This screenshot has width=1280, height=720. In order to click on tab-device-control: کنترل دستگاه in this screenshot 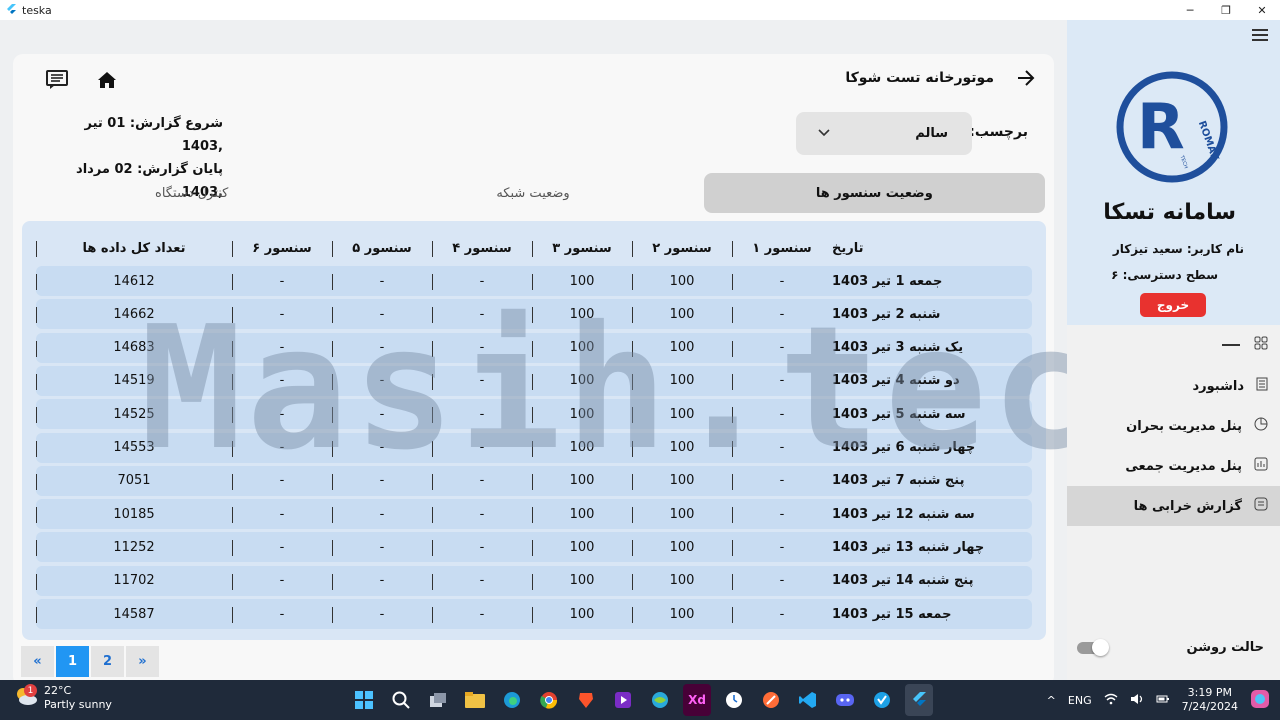, I will do `click(191, 193)`.